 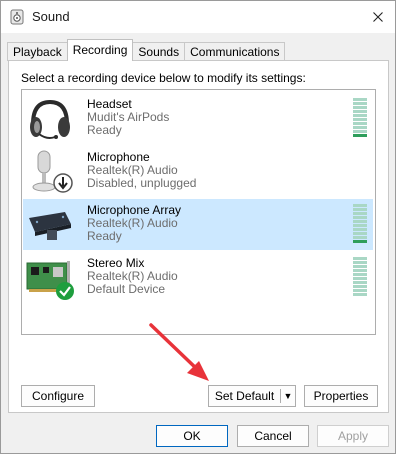 I want to click on properties-button: Properties, so click(x=341, y=396).